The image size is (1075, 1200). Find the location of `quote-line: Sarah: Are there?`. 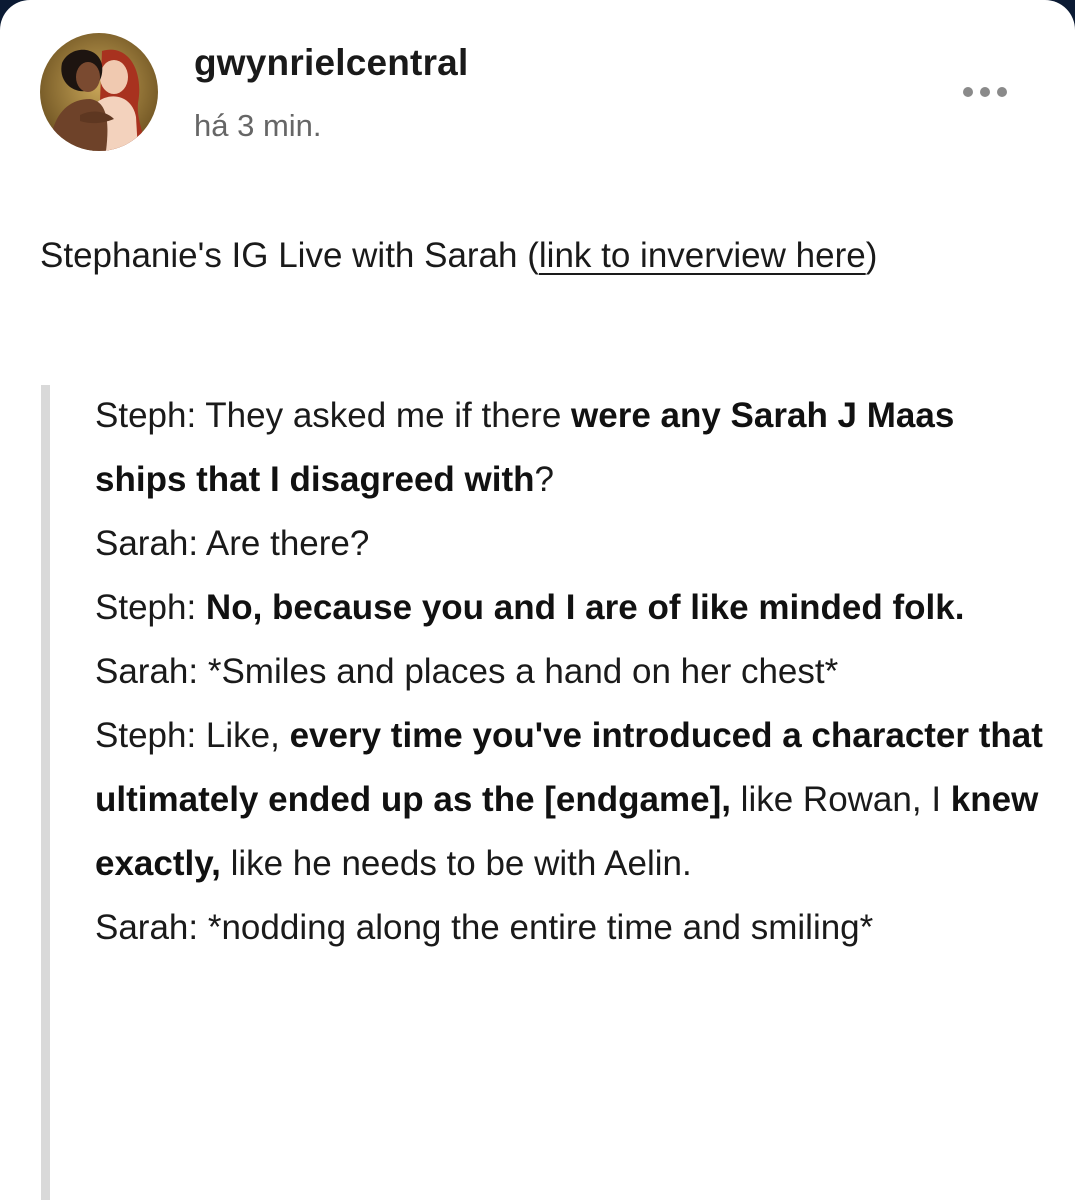

quote-line: Sarah: Are there? is located at coordinates (575, 544).